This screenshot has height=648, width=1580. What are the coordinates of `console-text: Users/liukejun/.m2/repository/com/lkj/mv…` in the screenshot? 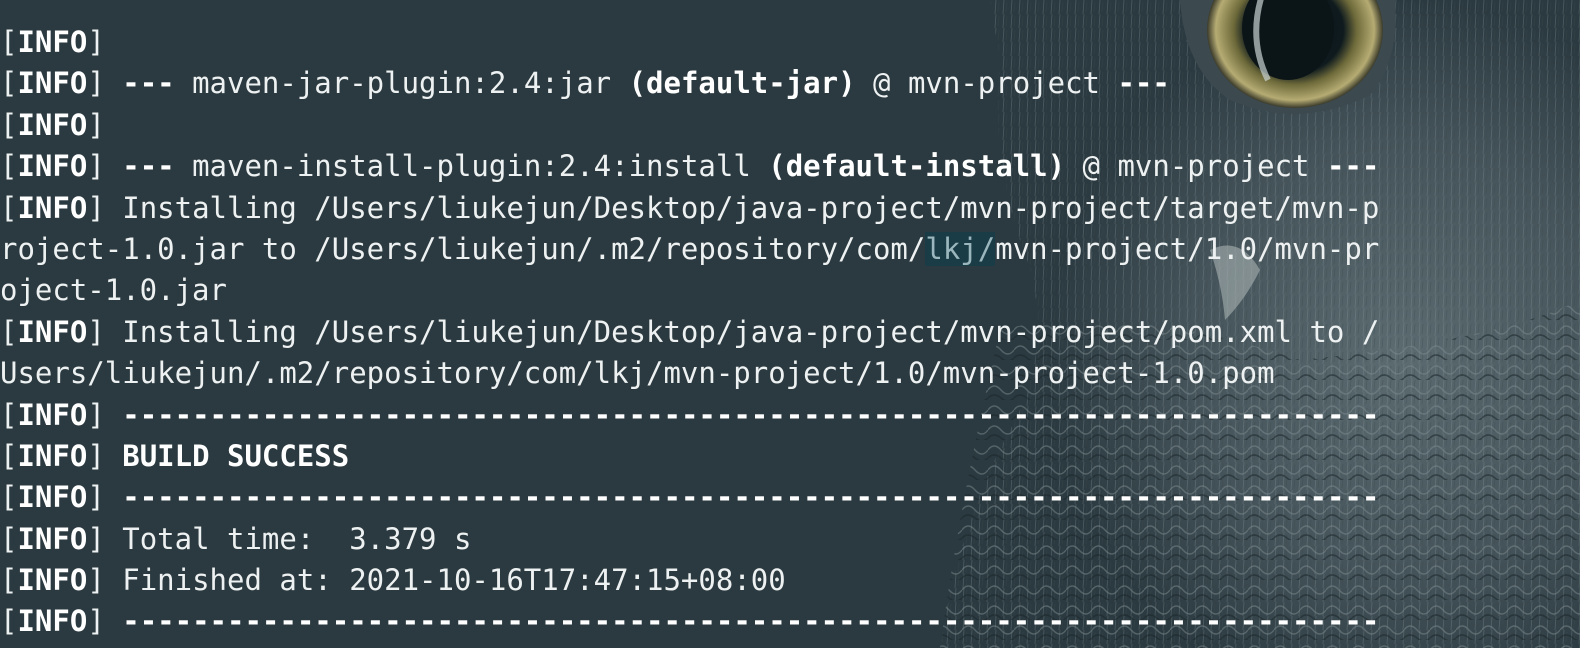 It's located at (637, 373).